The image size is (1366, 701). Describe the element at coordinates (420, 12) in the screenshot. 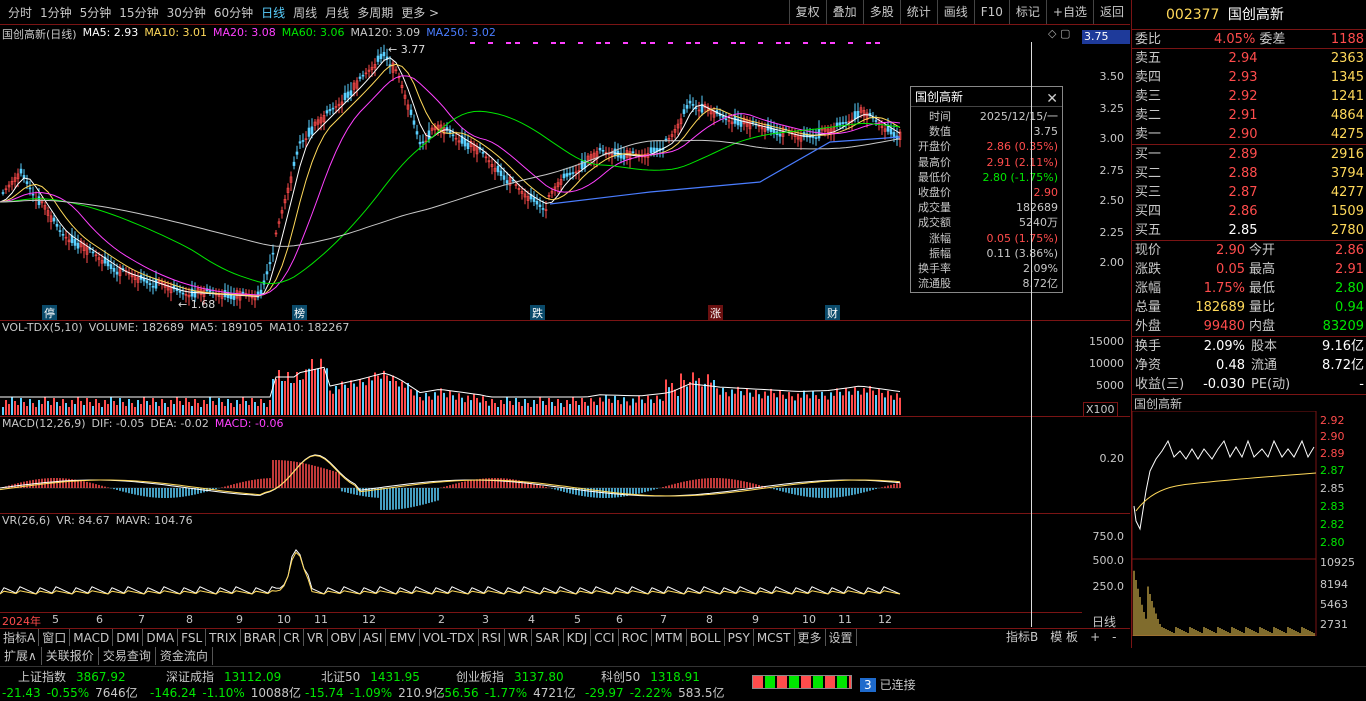

I see `period-tab: 更多 >` at that location.